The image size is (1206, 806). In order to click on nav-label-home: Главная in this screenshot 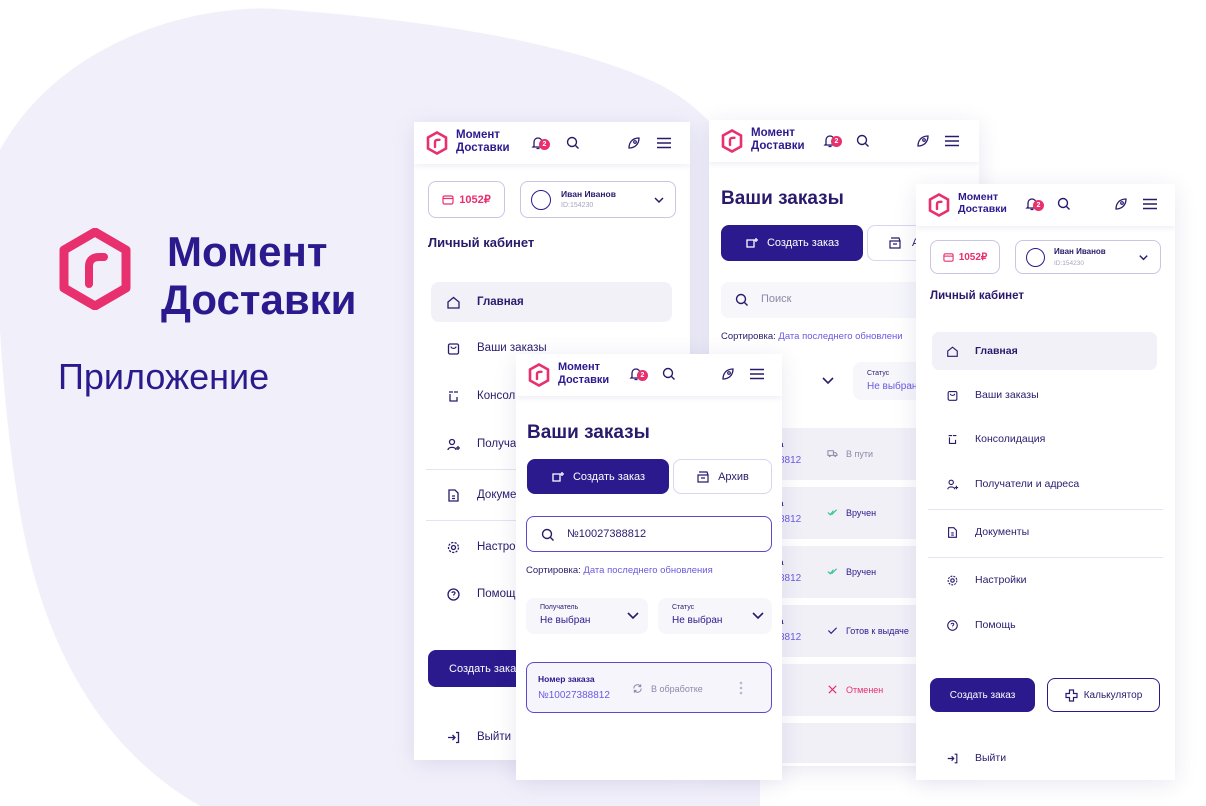, I will do `click(500, 302)`.